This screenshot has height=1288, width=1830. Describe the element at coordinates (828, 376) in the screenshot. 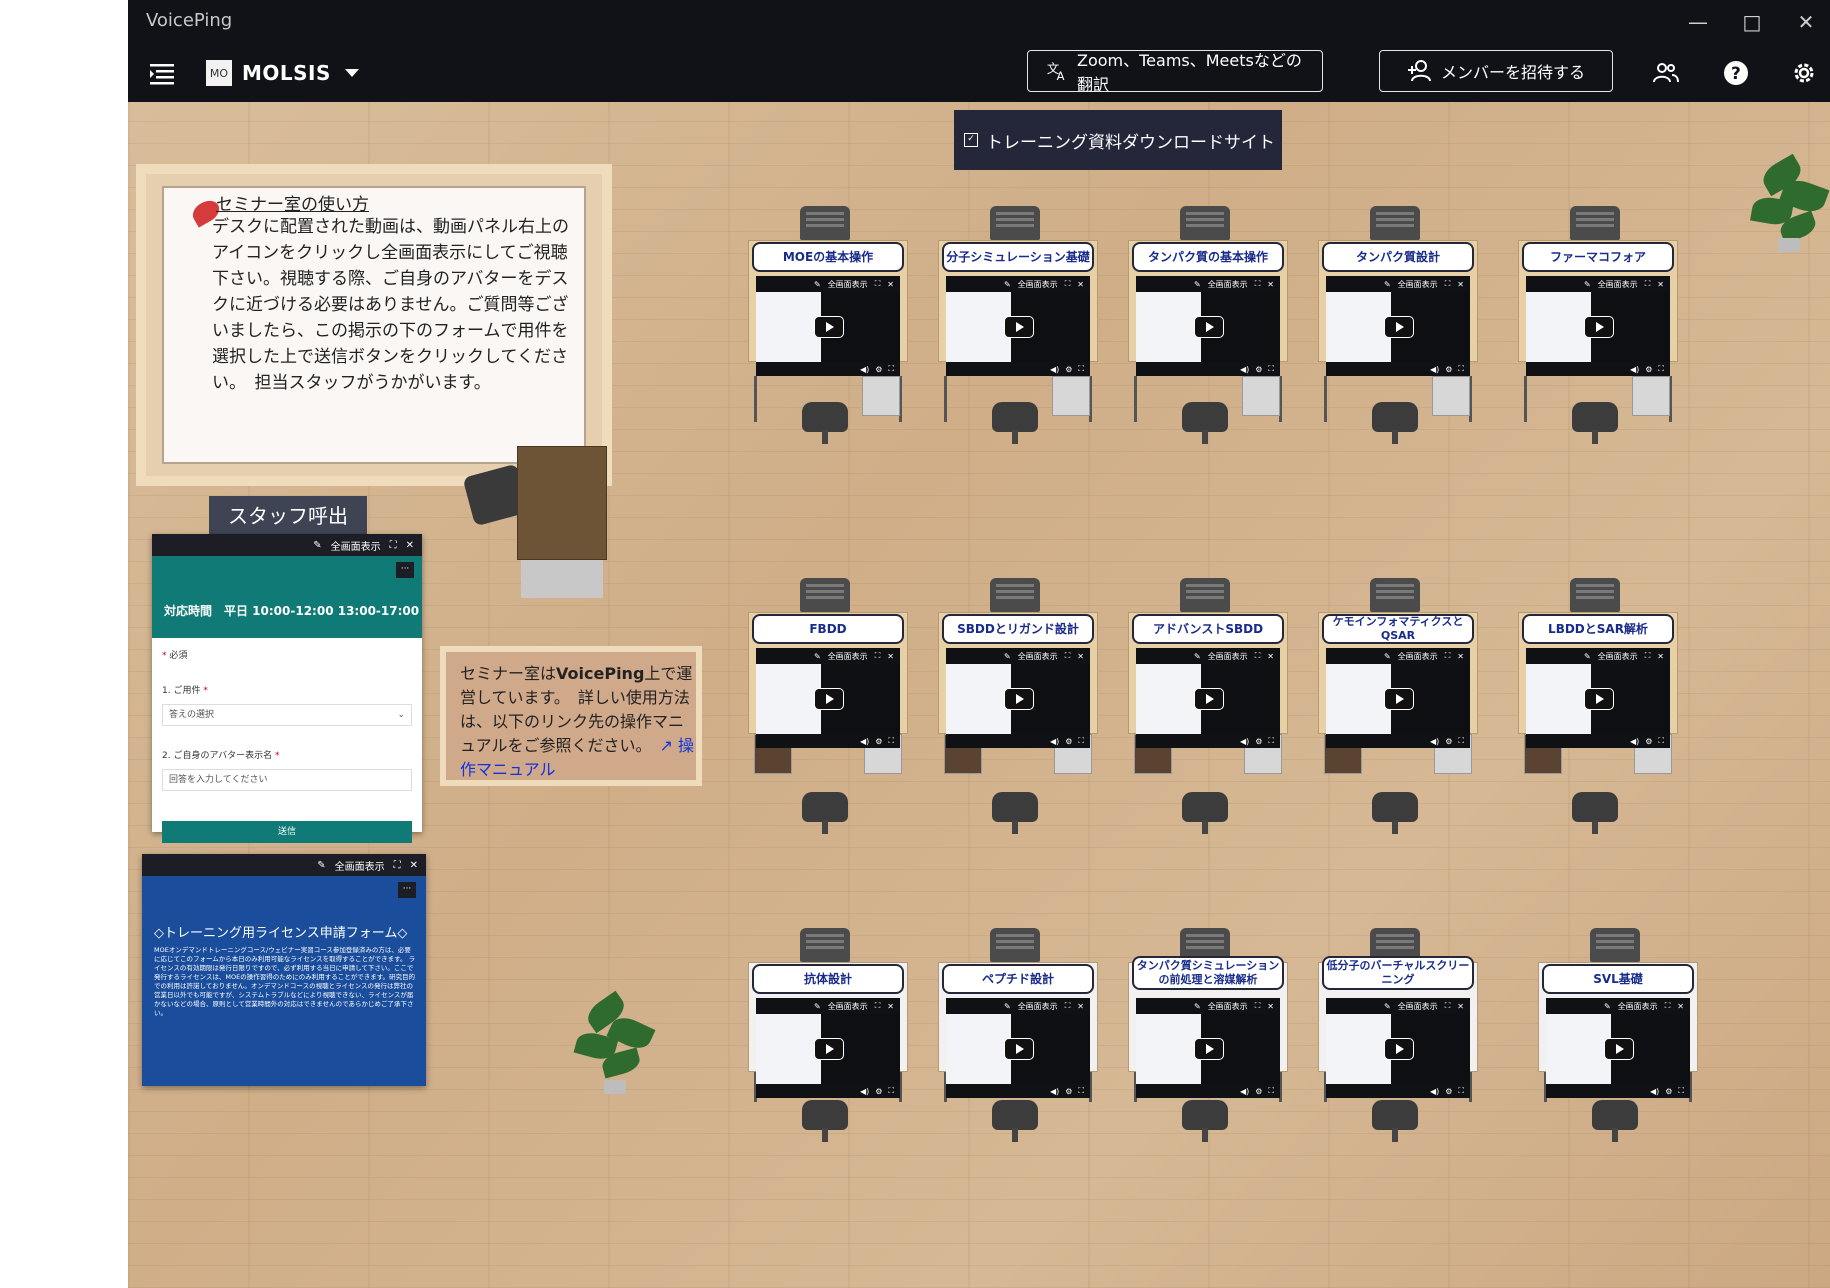

I see `desk-moe-basics: MOEの基本操作 ✎ 全画面表示 ⛶ ✕ ◀) ⚙ ⛶` at that location.